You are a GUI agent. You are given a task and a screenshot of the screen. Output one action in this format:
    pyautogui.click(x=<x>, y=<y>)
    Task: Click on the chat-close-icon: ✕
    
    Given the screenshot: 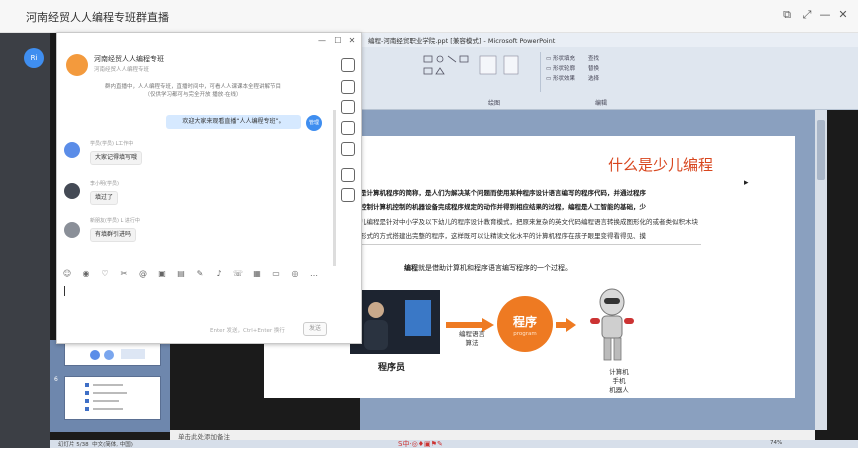 What is the action you would take?
    pyautogui.click(x=352, y=40)
    